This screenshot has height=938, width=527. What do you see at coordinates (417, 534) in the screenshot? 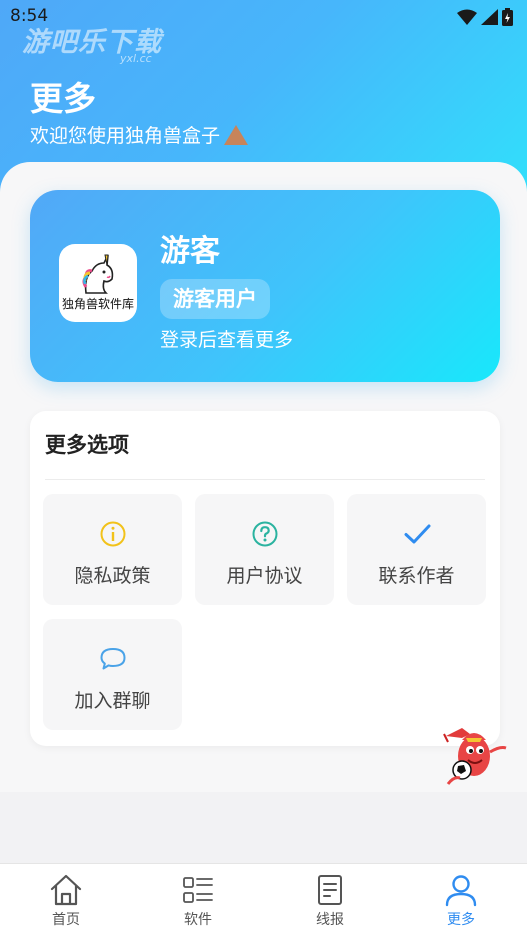
I see `check-icon` at bounding box center [417, 534].